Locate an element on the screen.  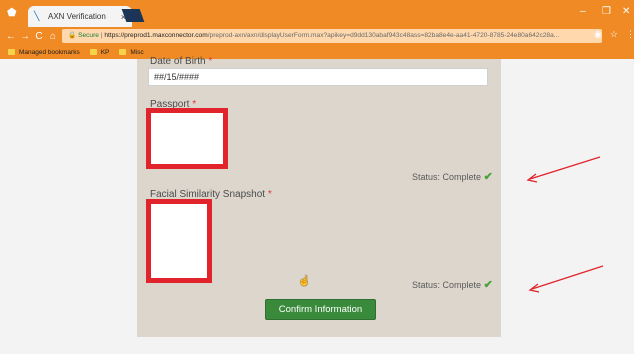
bookmark-misc: Misc is located at coordinates (131, 52).